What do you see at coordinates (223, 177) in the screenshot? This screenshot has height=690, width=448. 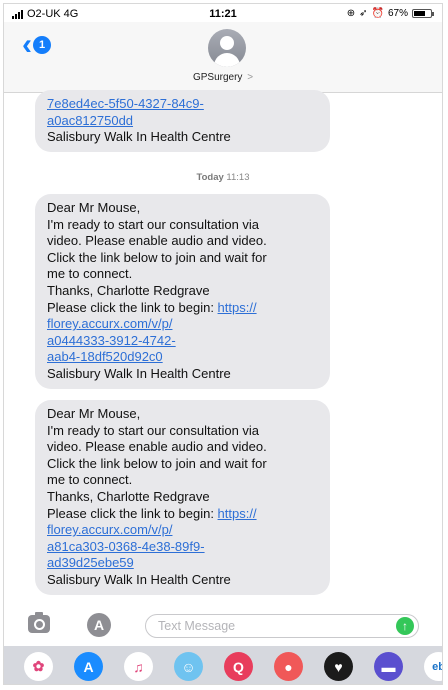 I see `message-timestamp: Today 11:13` at bounding box center [223, 177].